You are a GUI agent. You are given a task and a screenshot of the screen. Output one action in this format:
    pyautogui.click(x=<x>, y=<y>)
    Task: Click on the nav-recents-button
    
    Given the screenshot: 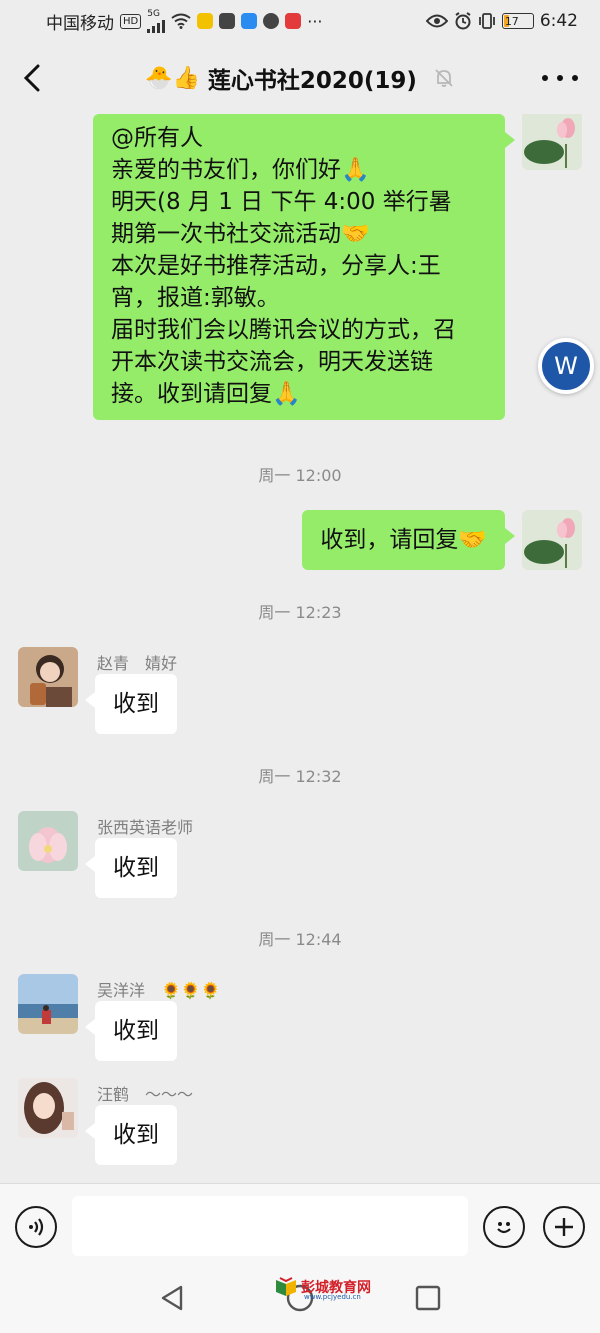 What is the action you would take?
    pyautogui.click(x=428, y=1298)
    